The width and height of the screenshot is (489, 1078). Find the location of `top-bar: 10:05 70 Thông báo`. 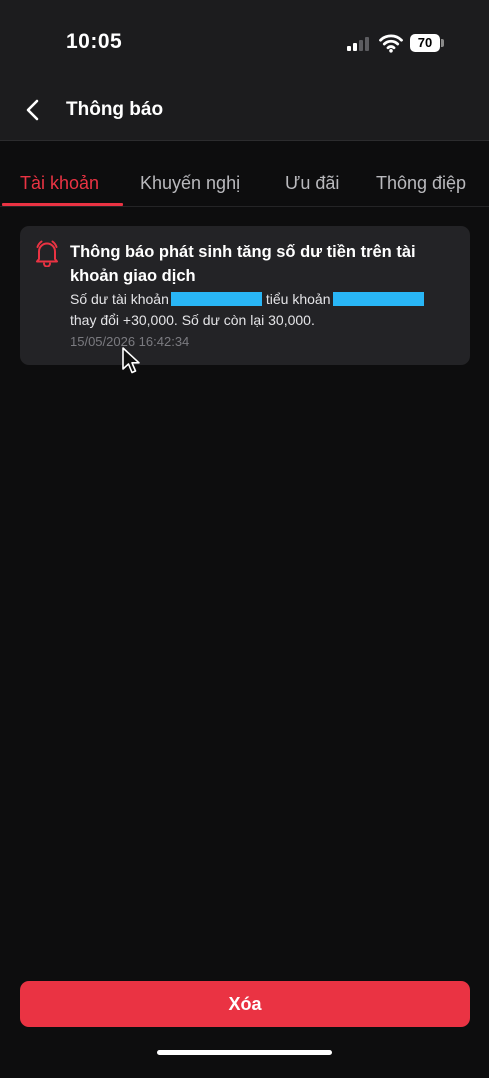

top-bar: 10:05 70 Thông báo is located at coordinates (244, 70).